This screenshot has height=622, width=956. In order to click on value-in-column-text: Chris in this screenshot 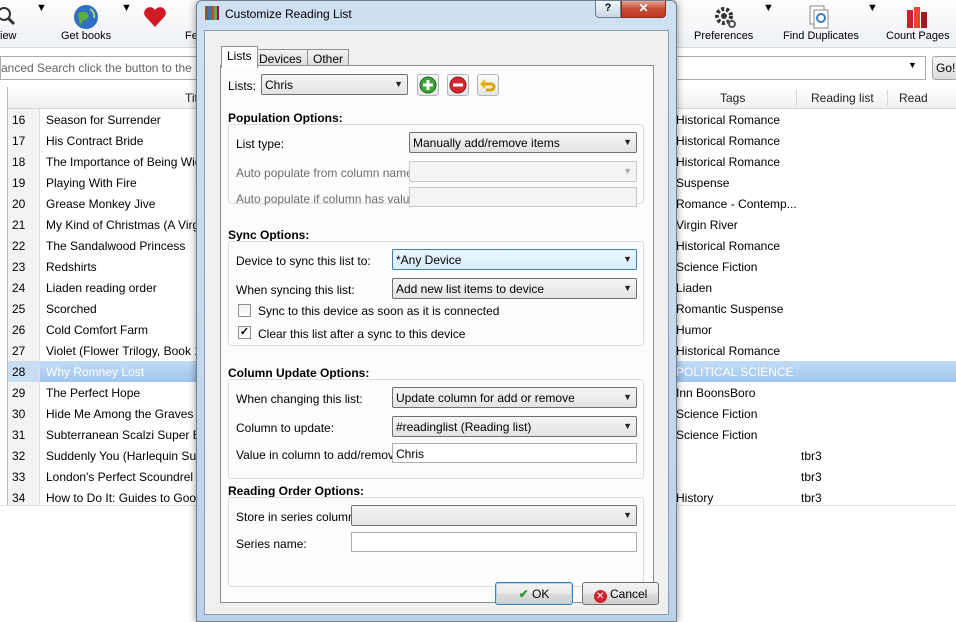, I will do `click(410, 454)`.